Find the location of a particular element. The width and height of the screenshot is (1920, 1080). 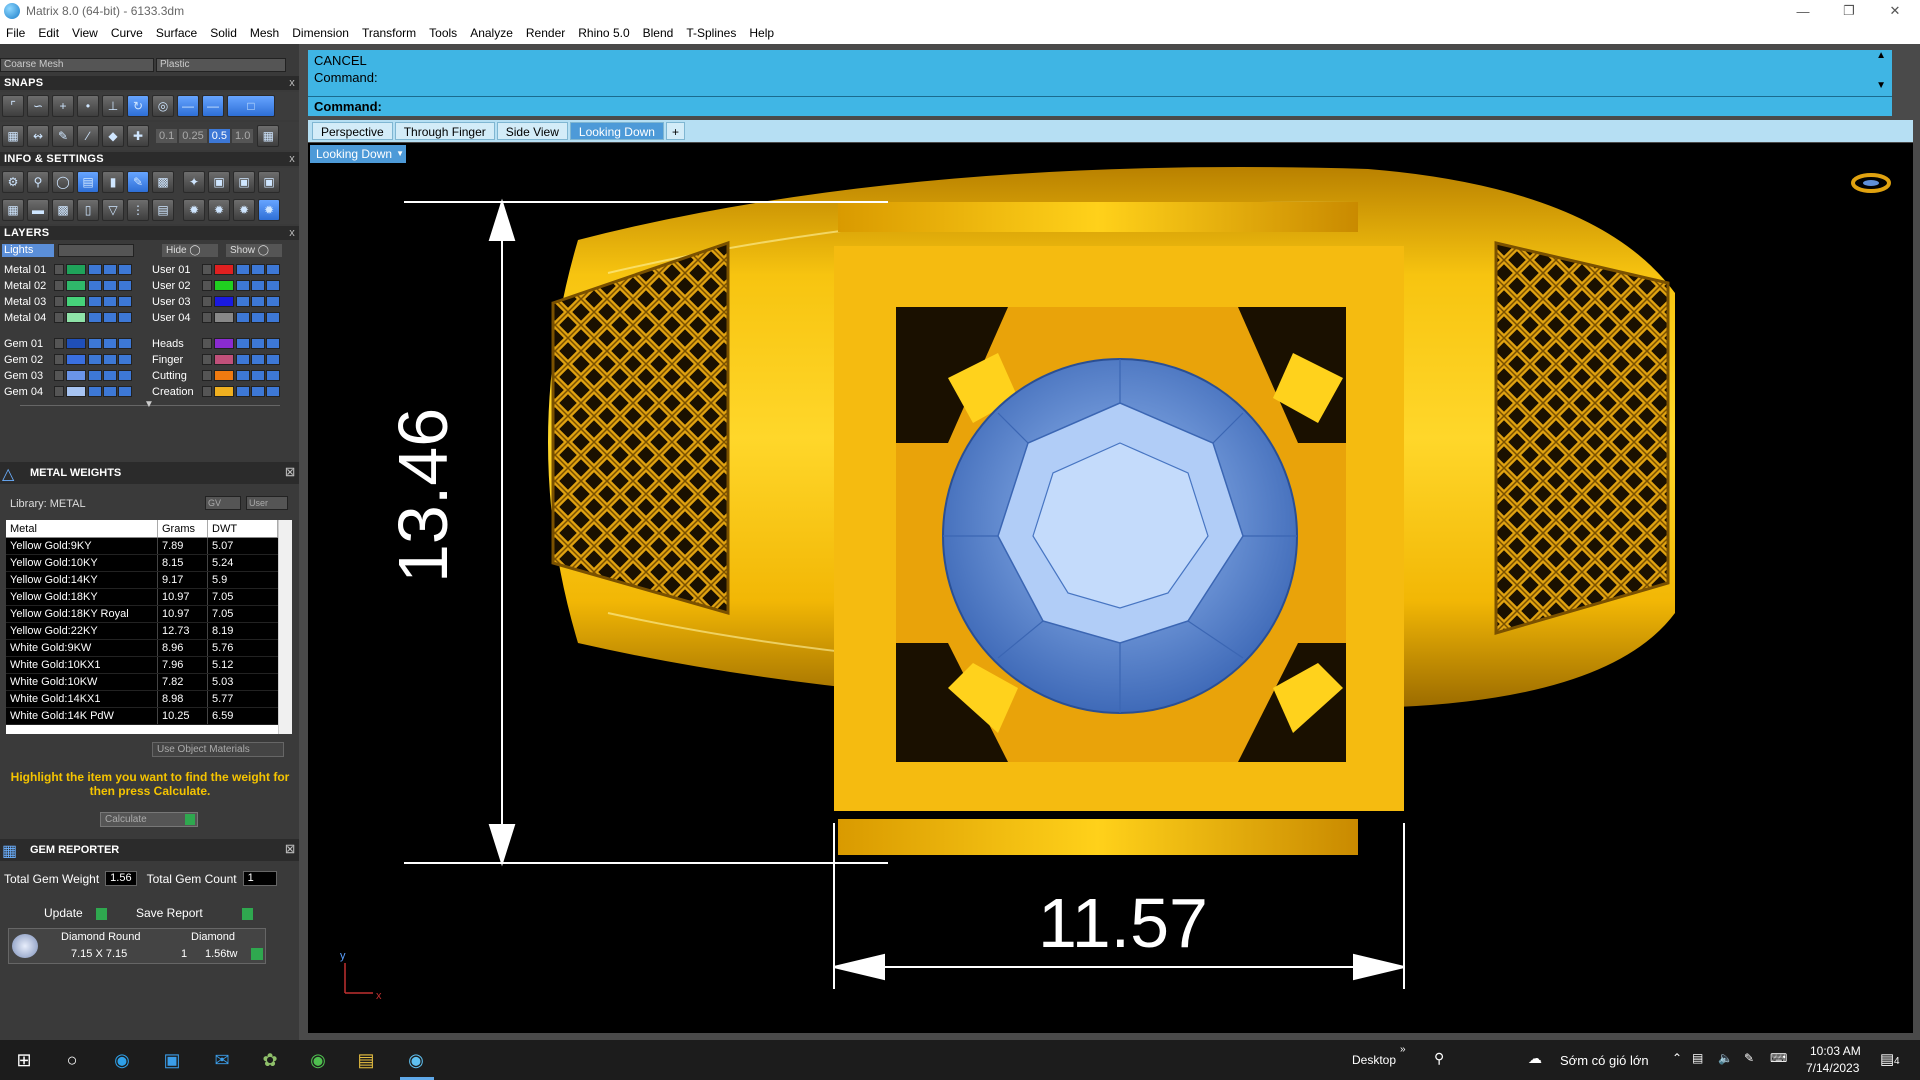

hide-button: Hide ◯ is located at coordinates (190, 250).